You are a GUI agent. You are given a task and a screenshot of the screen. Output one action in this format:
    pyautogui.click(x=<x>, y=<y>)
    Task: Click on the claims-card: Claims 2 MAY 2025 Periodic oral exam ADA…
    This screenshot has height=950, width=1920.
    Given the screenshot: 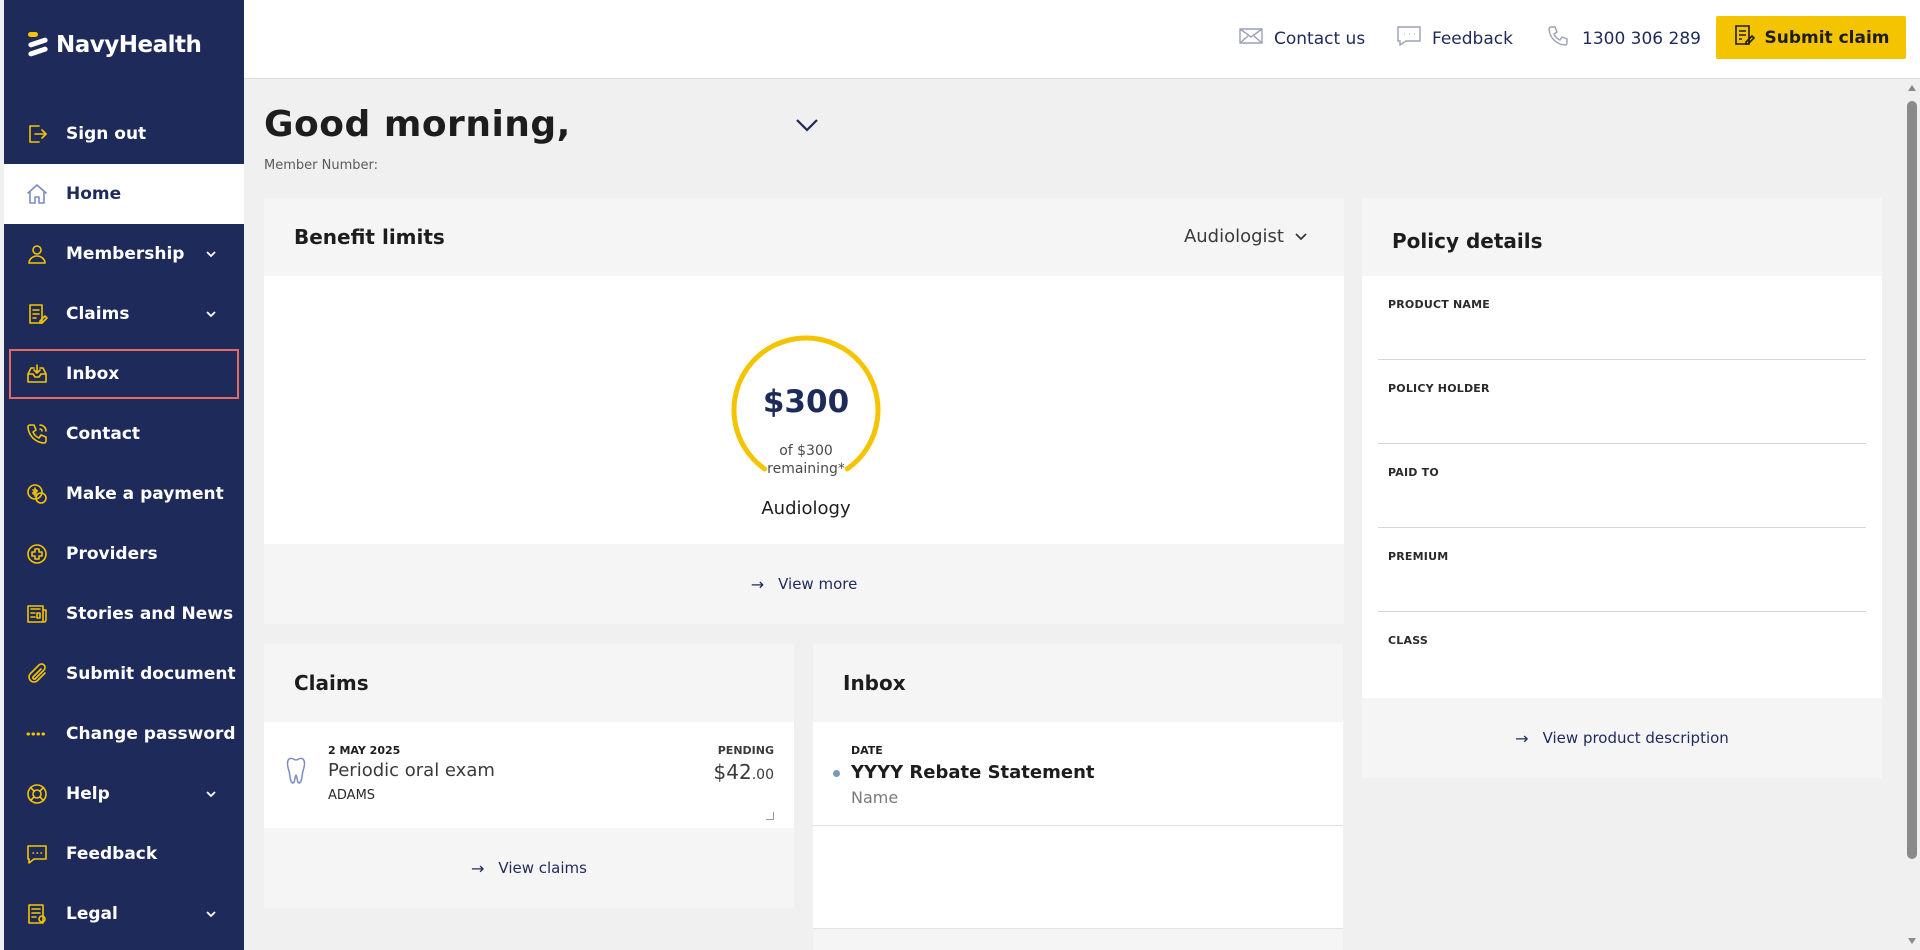 What is the action you would take?
    pyautogui.click(x=529, y=776)
    